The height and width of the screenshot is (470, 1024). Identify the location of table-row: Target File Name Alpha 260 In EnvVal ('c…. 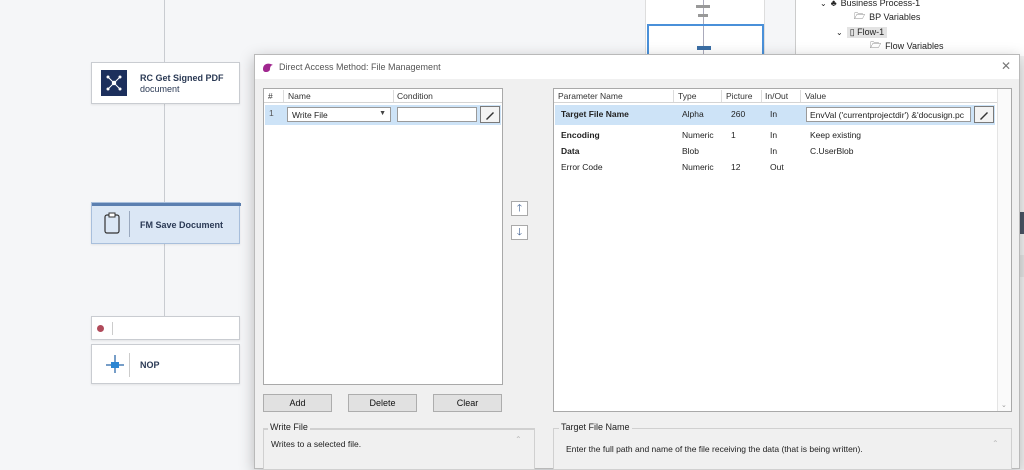
(775, 115).